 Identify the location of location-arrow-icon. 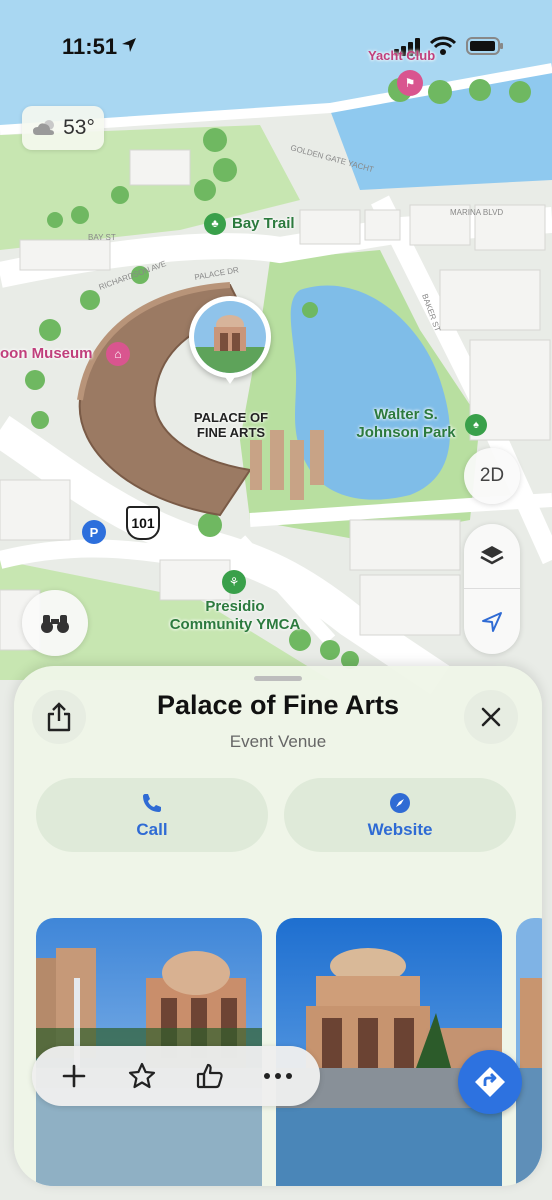
(492, 621).